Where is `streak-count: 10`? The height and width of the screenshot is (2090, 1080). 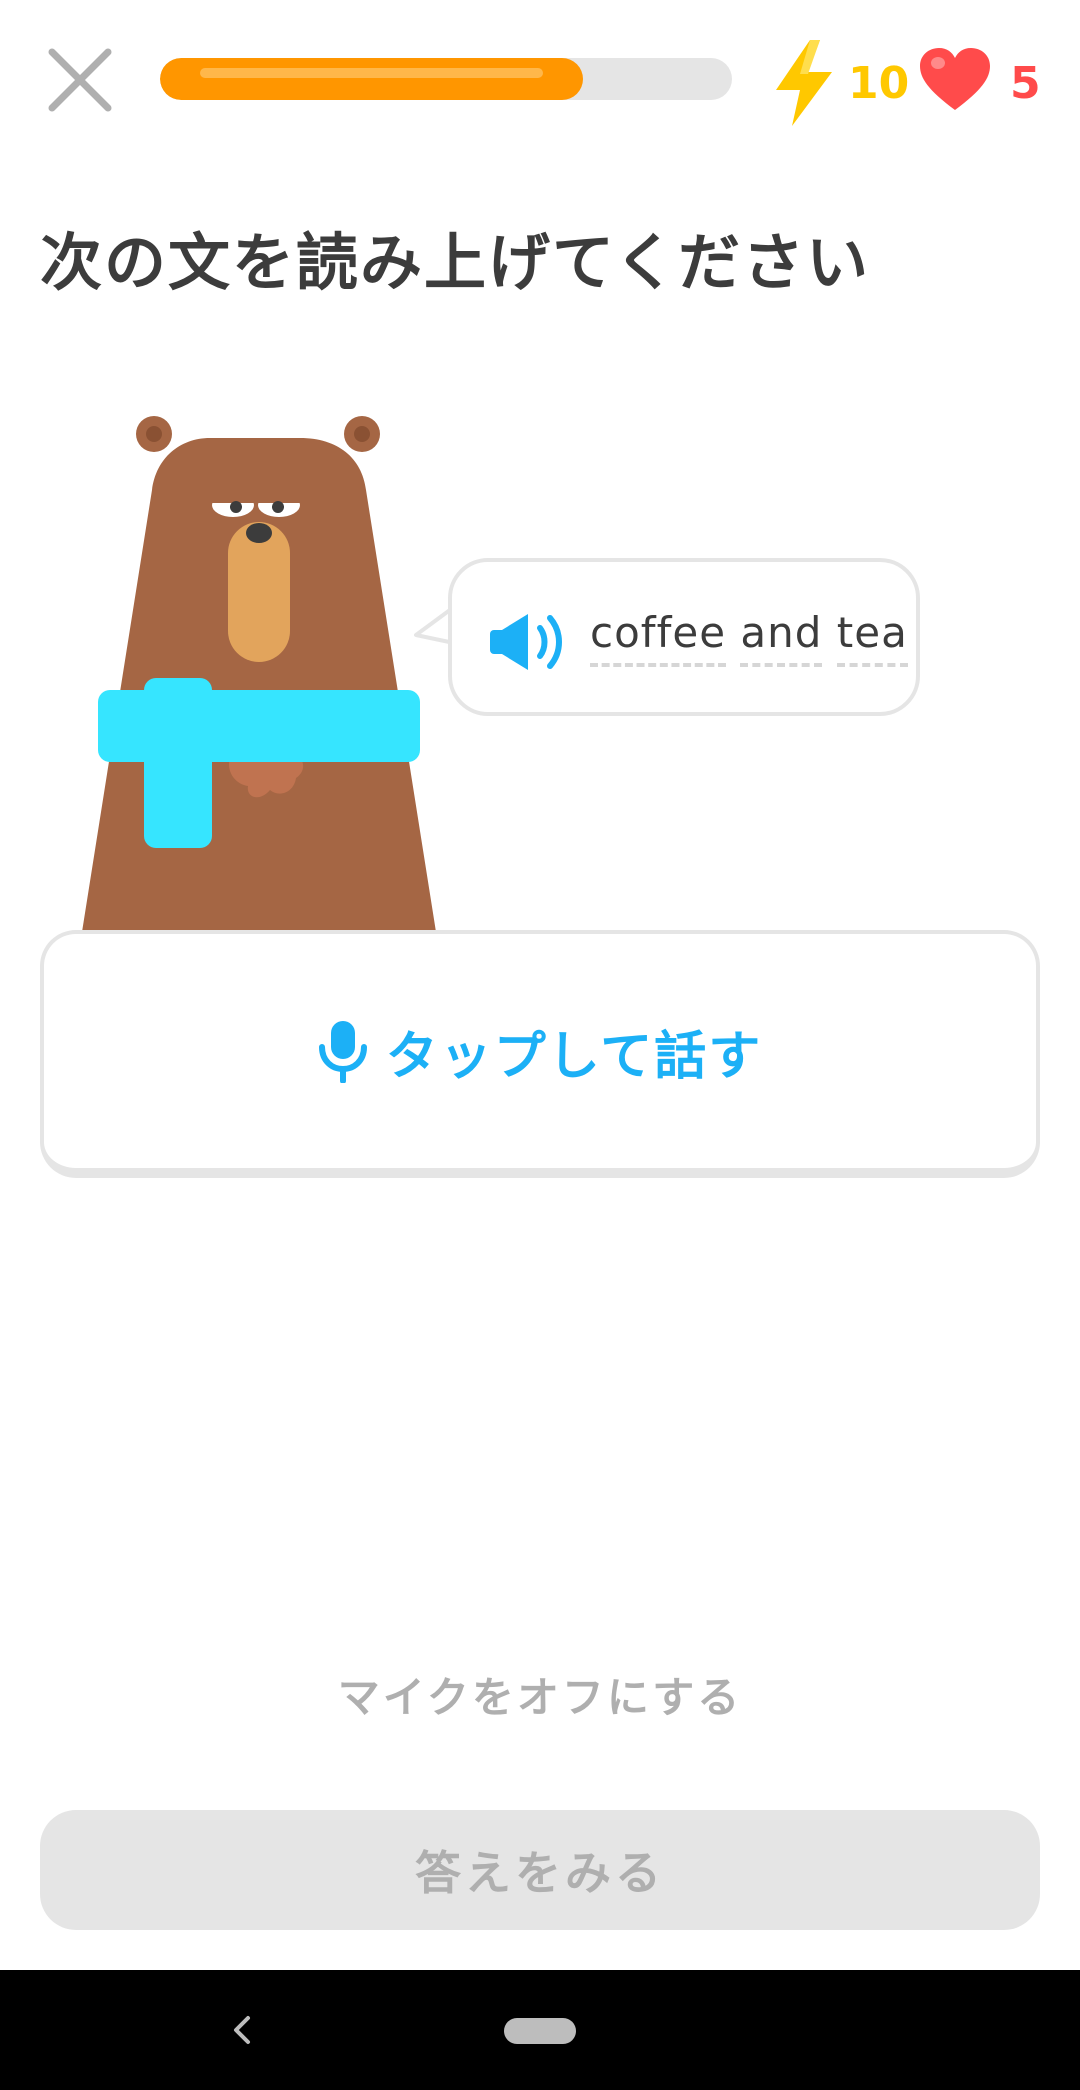
streak-count: 10 is located at coordinates (879, 83).